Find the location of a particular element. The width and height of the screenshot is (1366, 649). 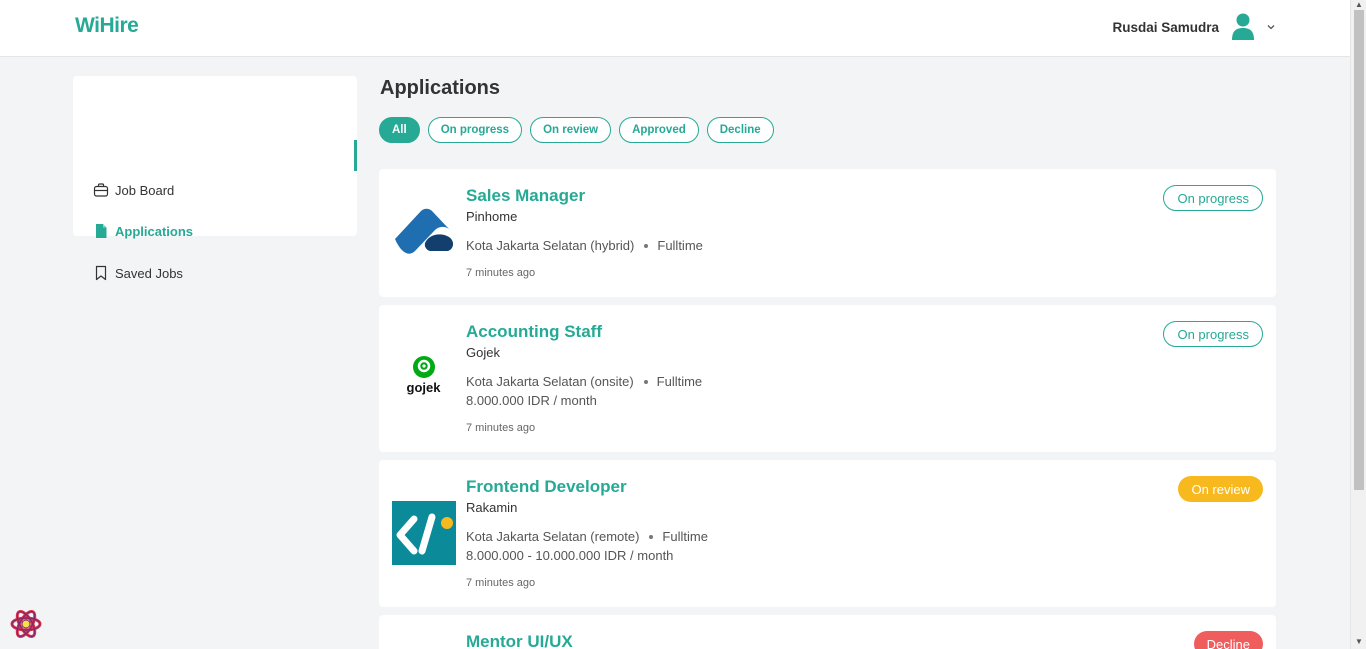

sidebar-item-saved-jobs: Saved Jobs is located at coordinates (138, 273).